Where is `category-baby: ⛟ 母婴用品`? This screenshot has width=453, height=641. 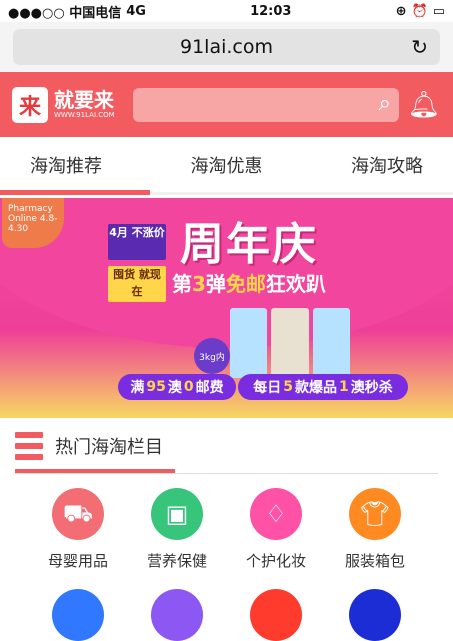 category-baby: ⛟ 母婴用品 is located at coordinates (78, 529).